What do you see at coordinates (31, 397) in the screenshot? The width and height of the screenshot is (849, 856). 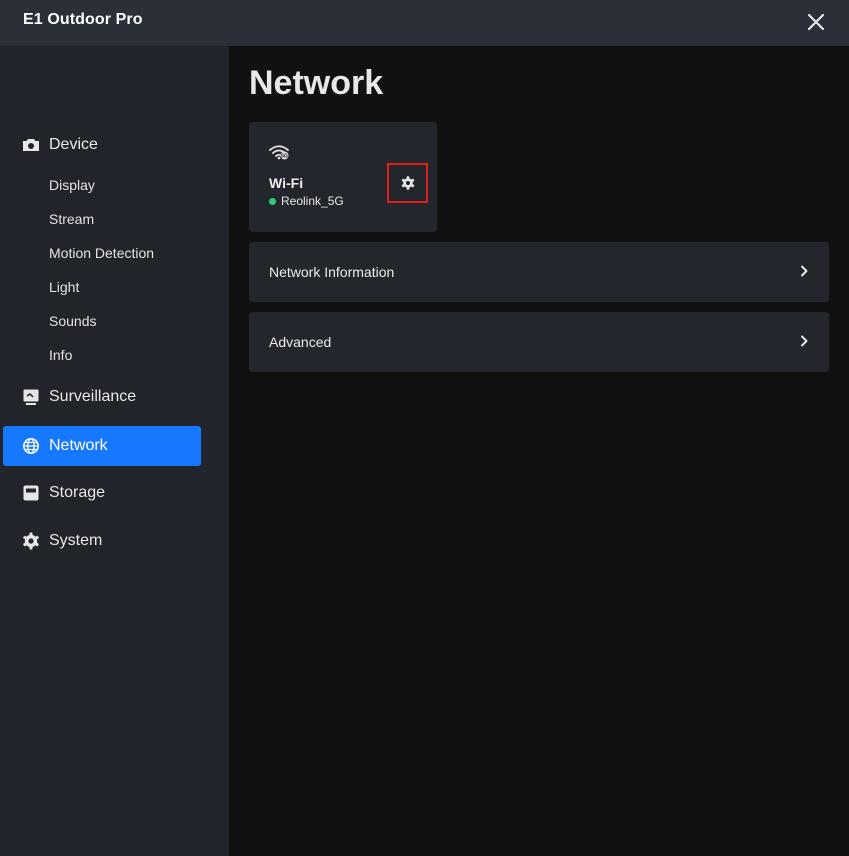 I see `monitor-icon` at bounding box center [31, 397].